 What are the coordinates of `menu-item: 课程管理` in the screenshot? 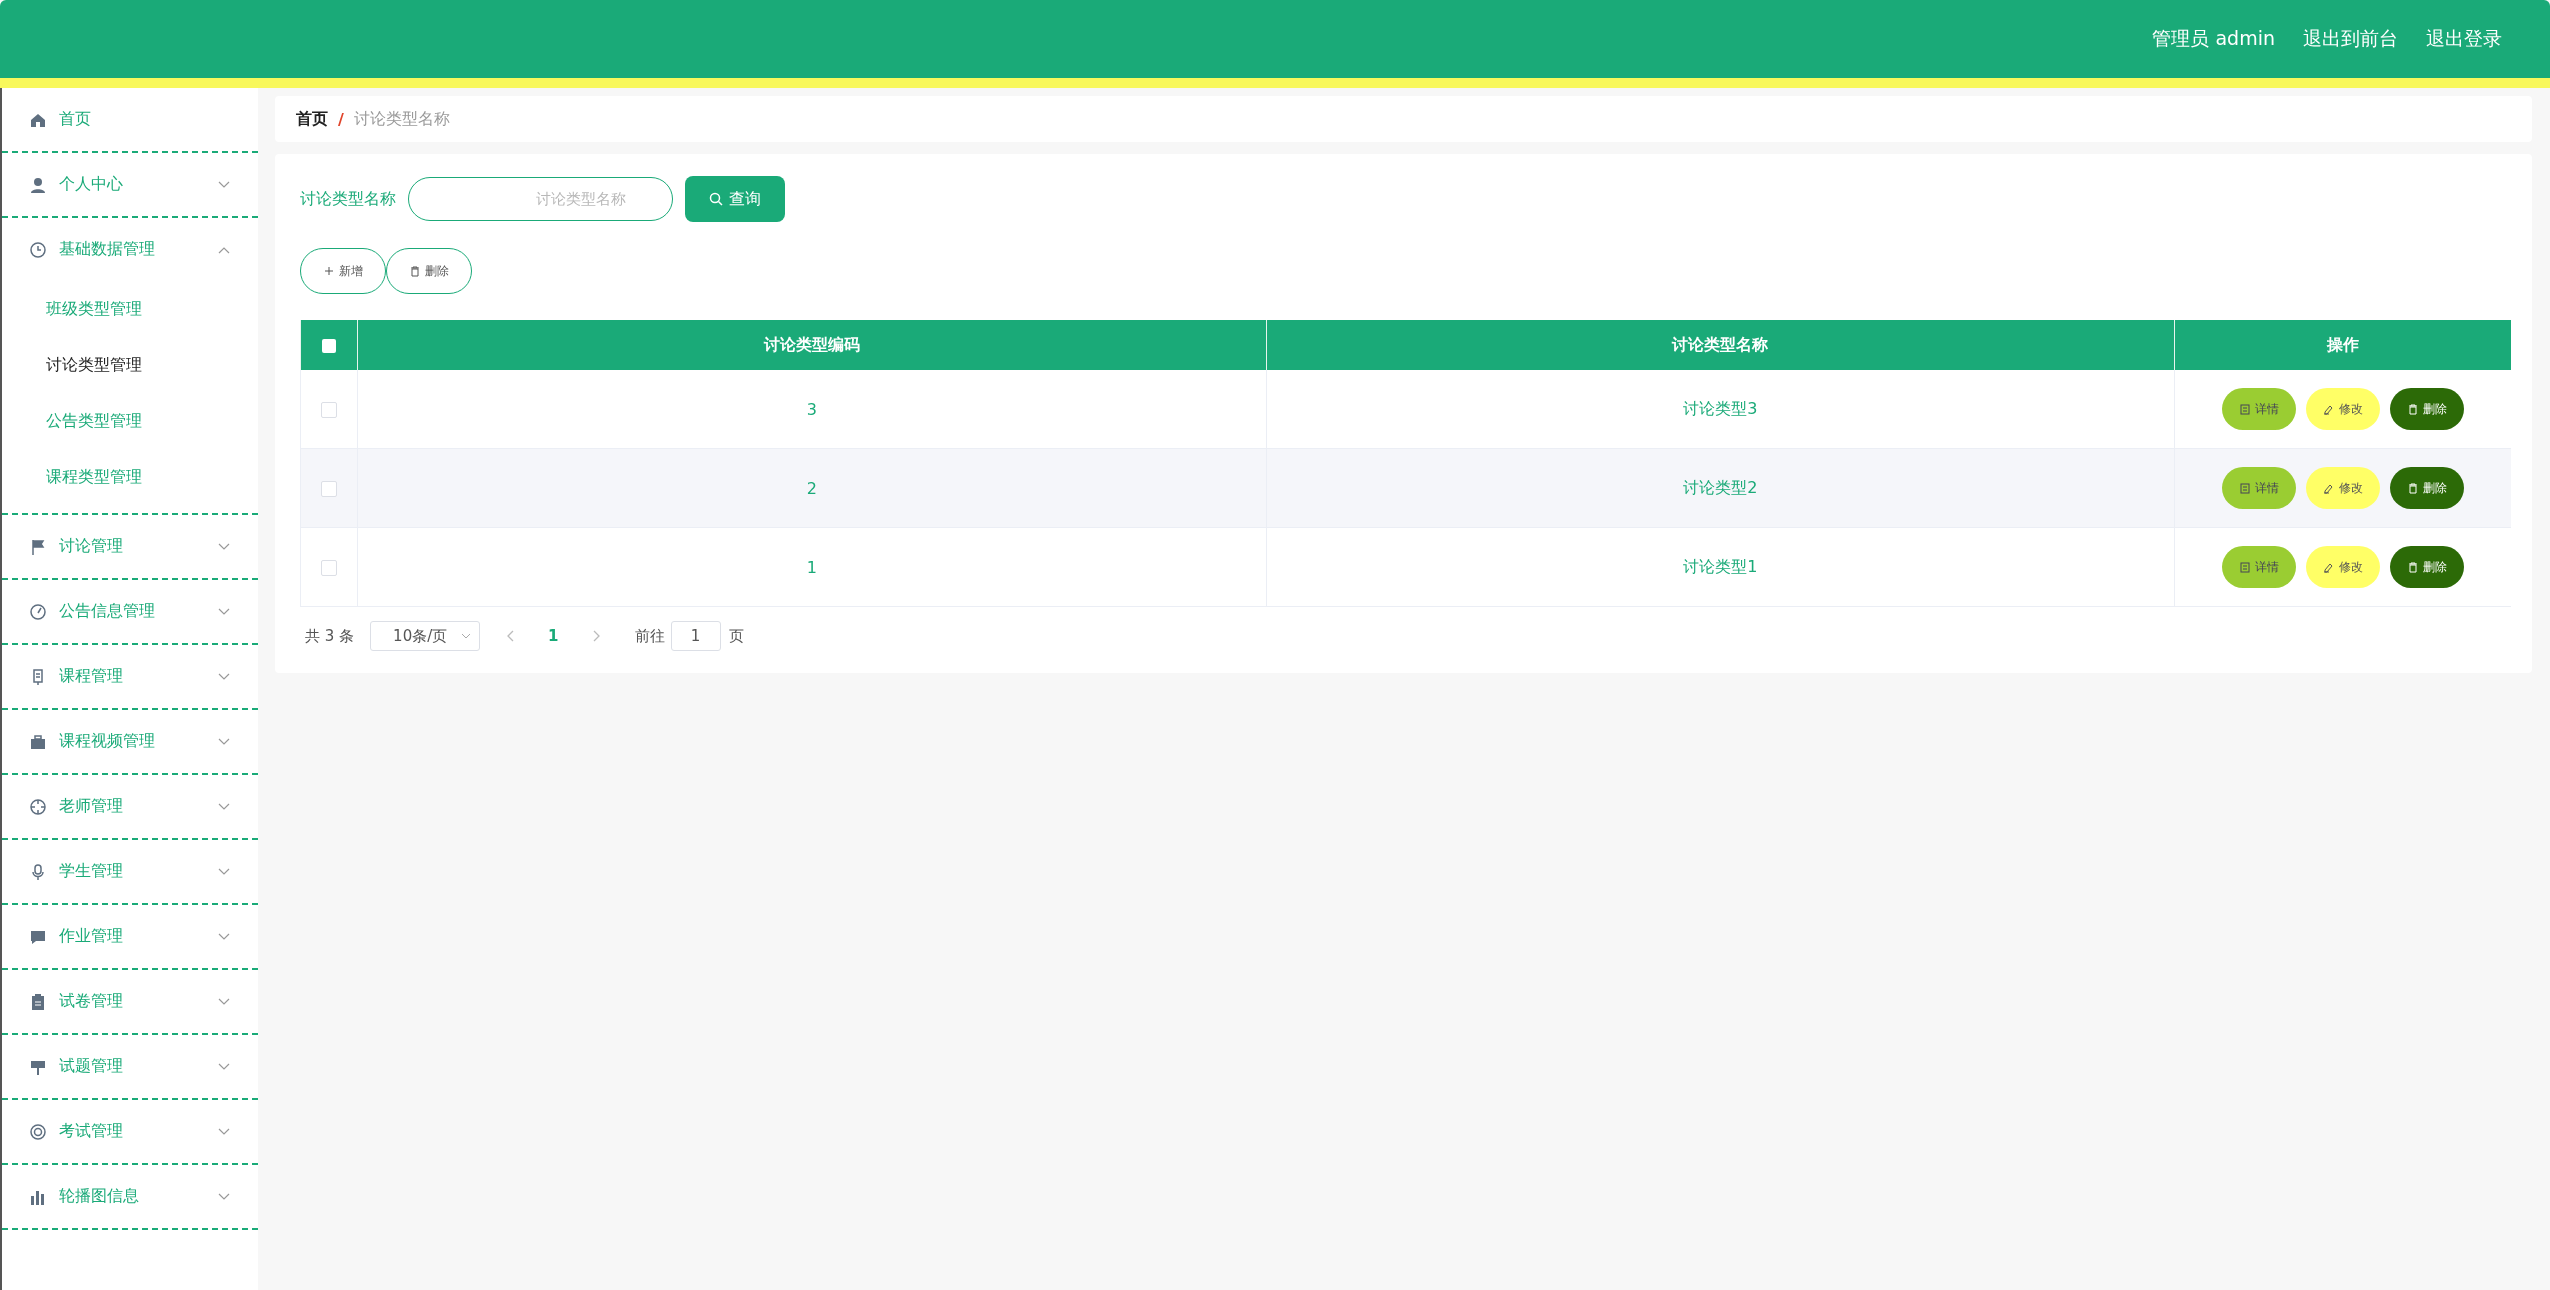 It's located at (130, 676).